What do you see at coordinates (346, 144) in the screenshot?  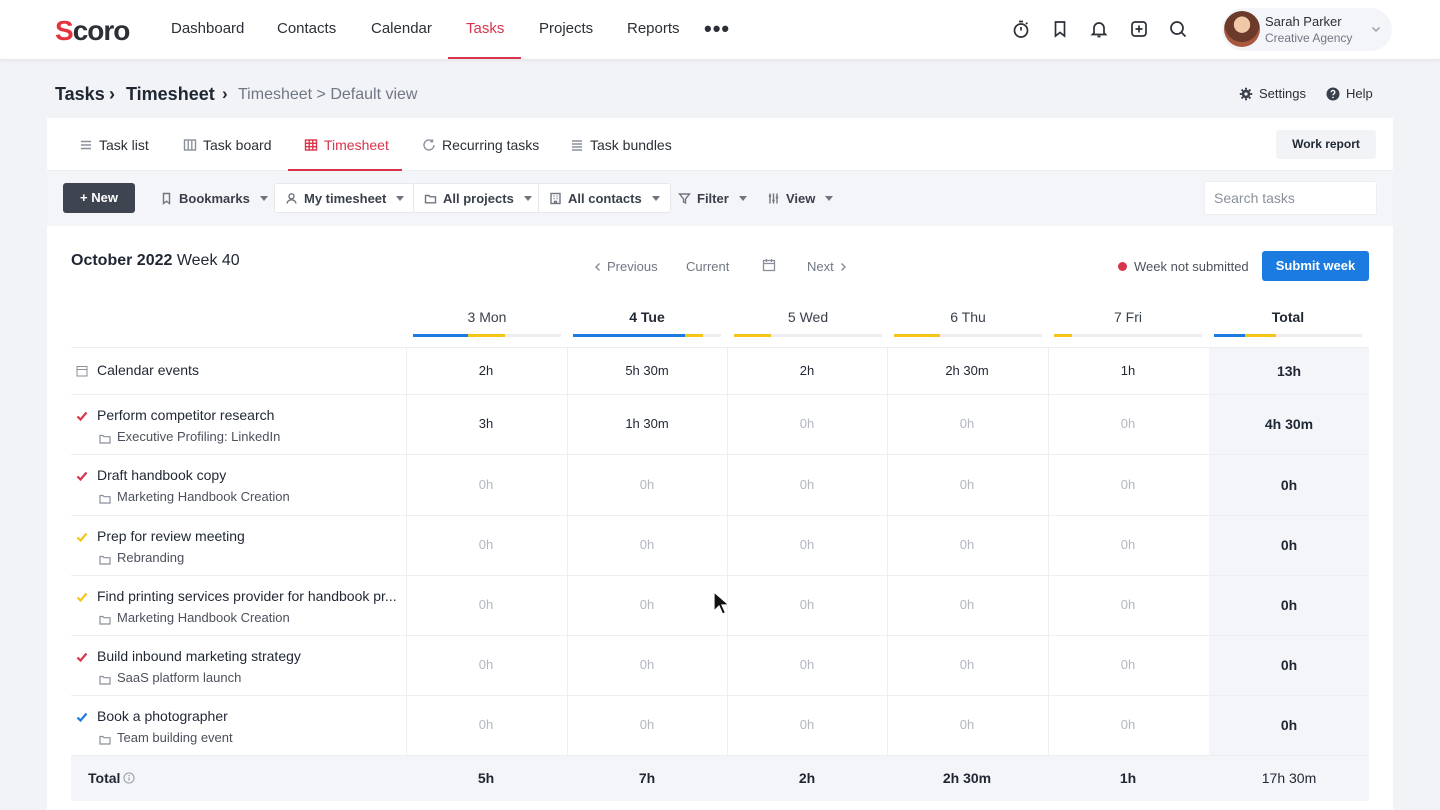 I see `tab-timesheet: Timesheet` at bounding box center [346, 144].